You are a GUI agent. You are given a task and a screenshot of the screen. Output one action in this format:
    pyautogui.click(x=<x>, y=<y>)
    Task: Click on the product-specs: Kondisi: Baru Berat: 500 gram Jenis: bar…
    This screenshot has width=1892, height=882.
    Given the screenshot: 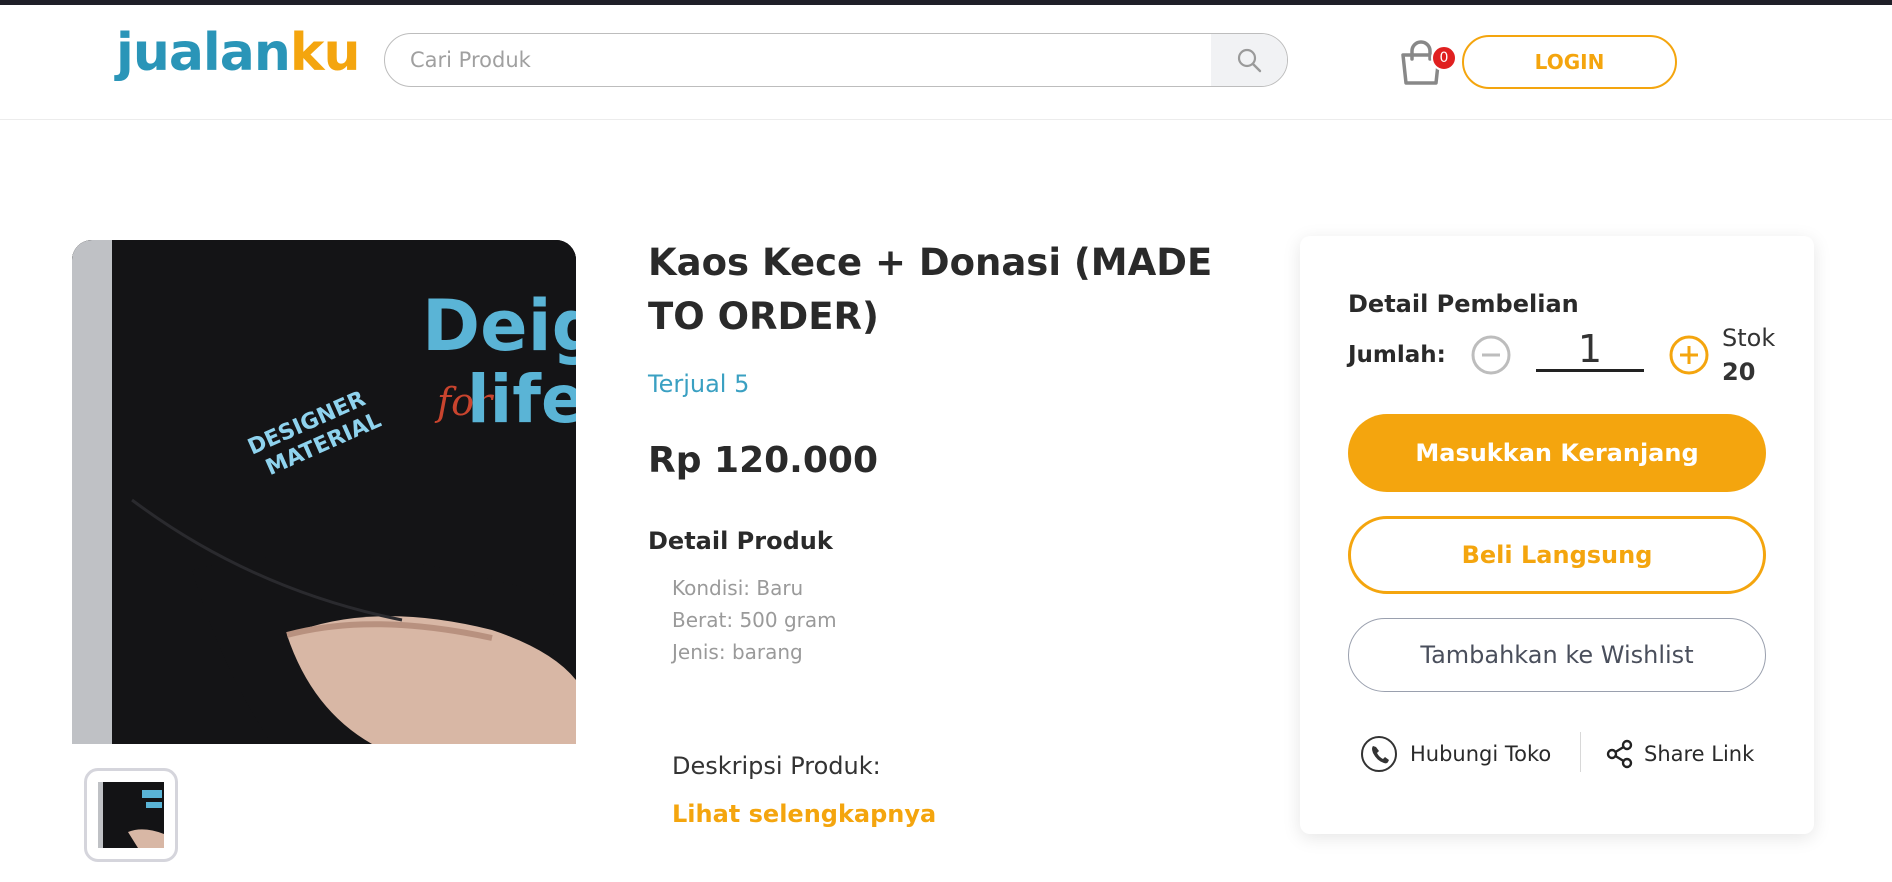 What is the action you would take?
    pyautogui.click(x=754, y=620)
    